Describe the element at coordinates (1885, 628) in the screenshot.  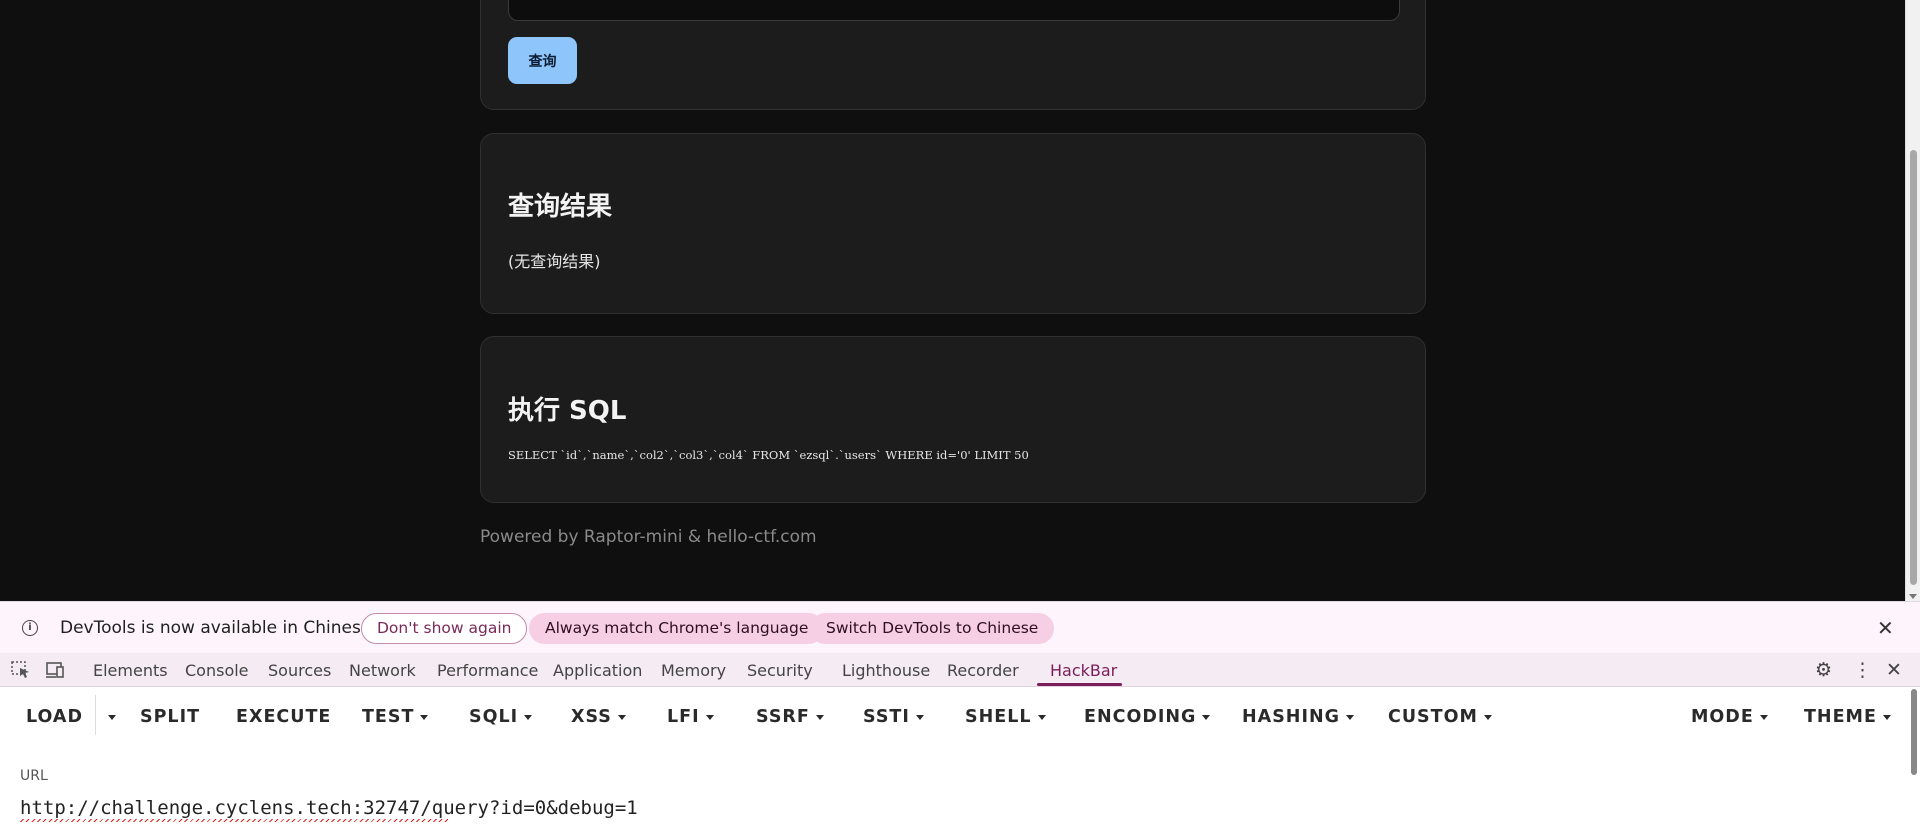
I see `close-icon: ✕` at that location.